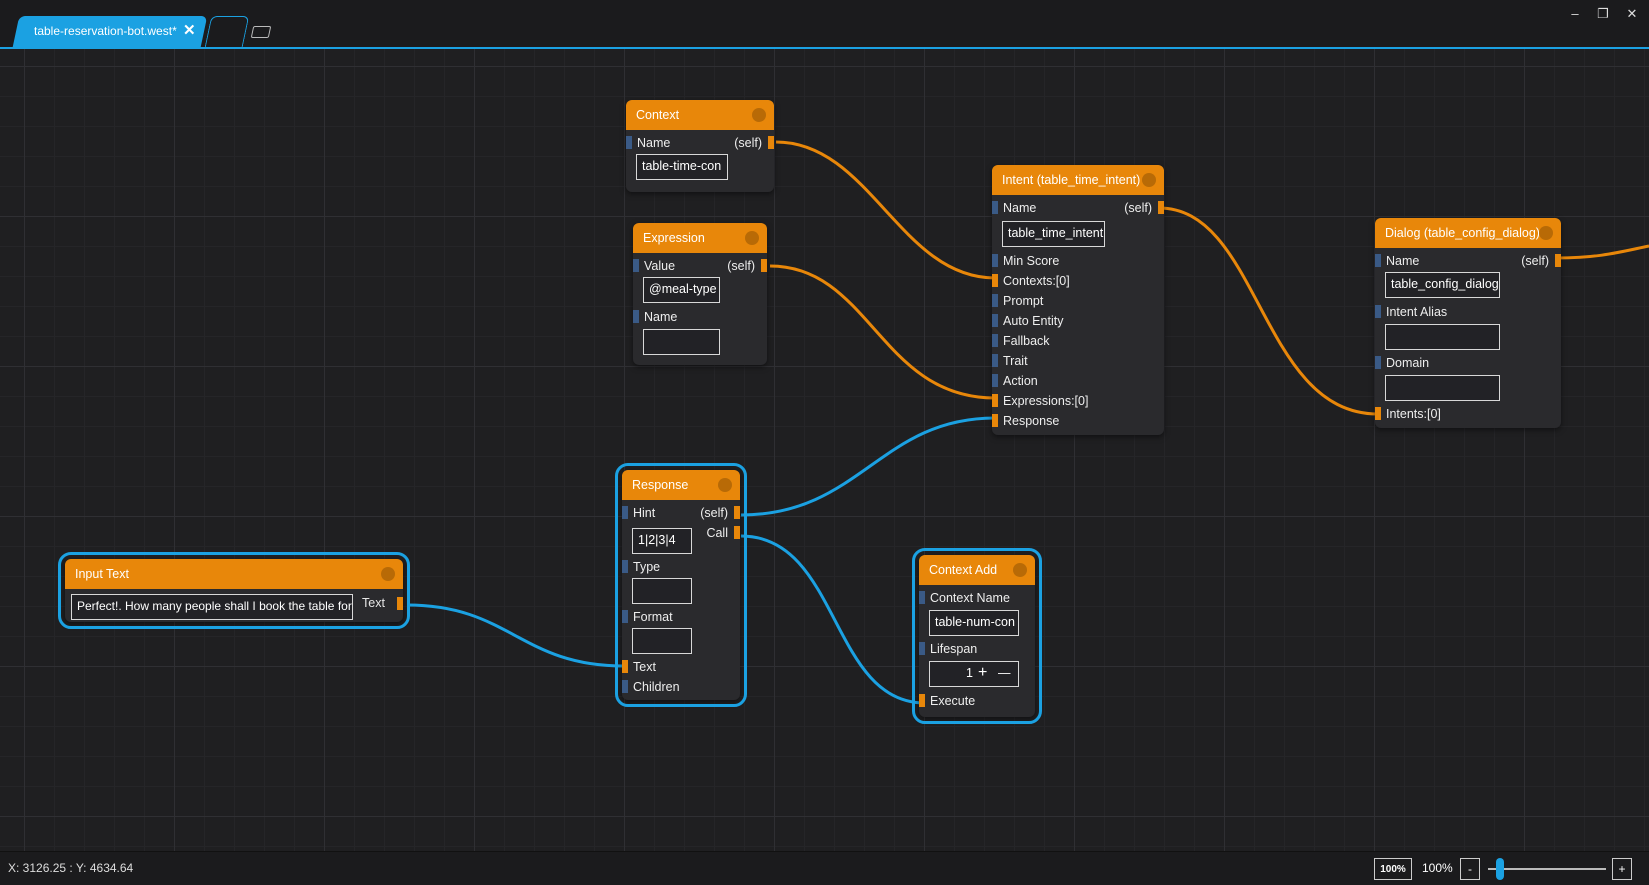 This screenshot has width=1649, height=885. What do you see at coordinates (656, 687) in the screenshot?
I see `label-children: Children` at bounding box center [656, 687].